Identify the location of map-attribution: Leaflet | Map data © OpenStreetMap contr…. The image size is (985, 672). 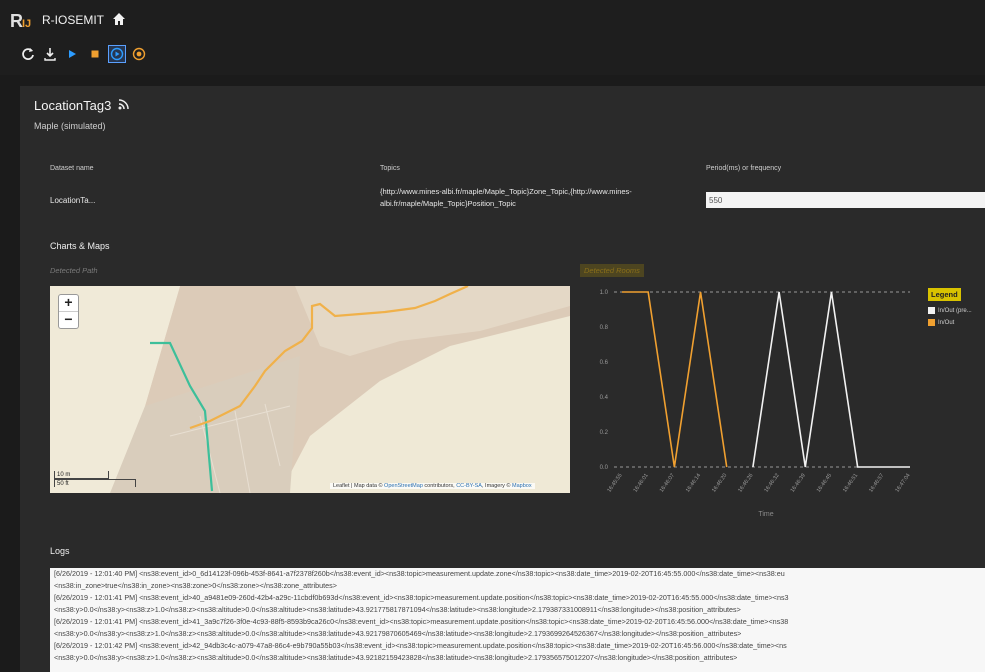
(432, 486).